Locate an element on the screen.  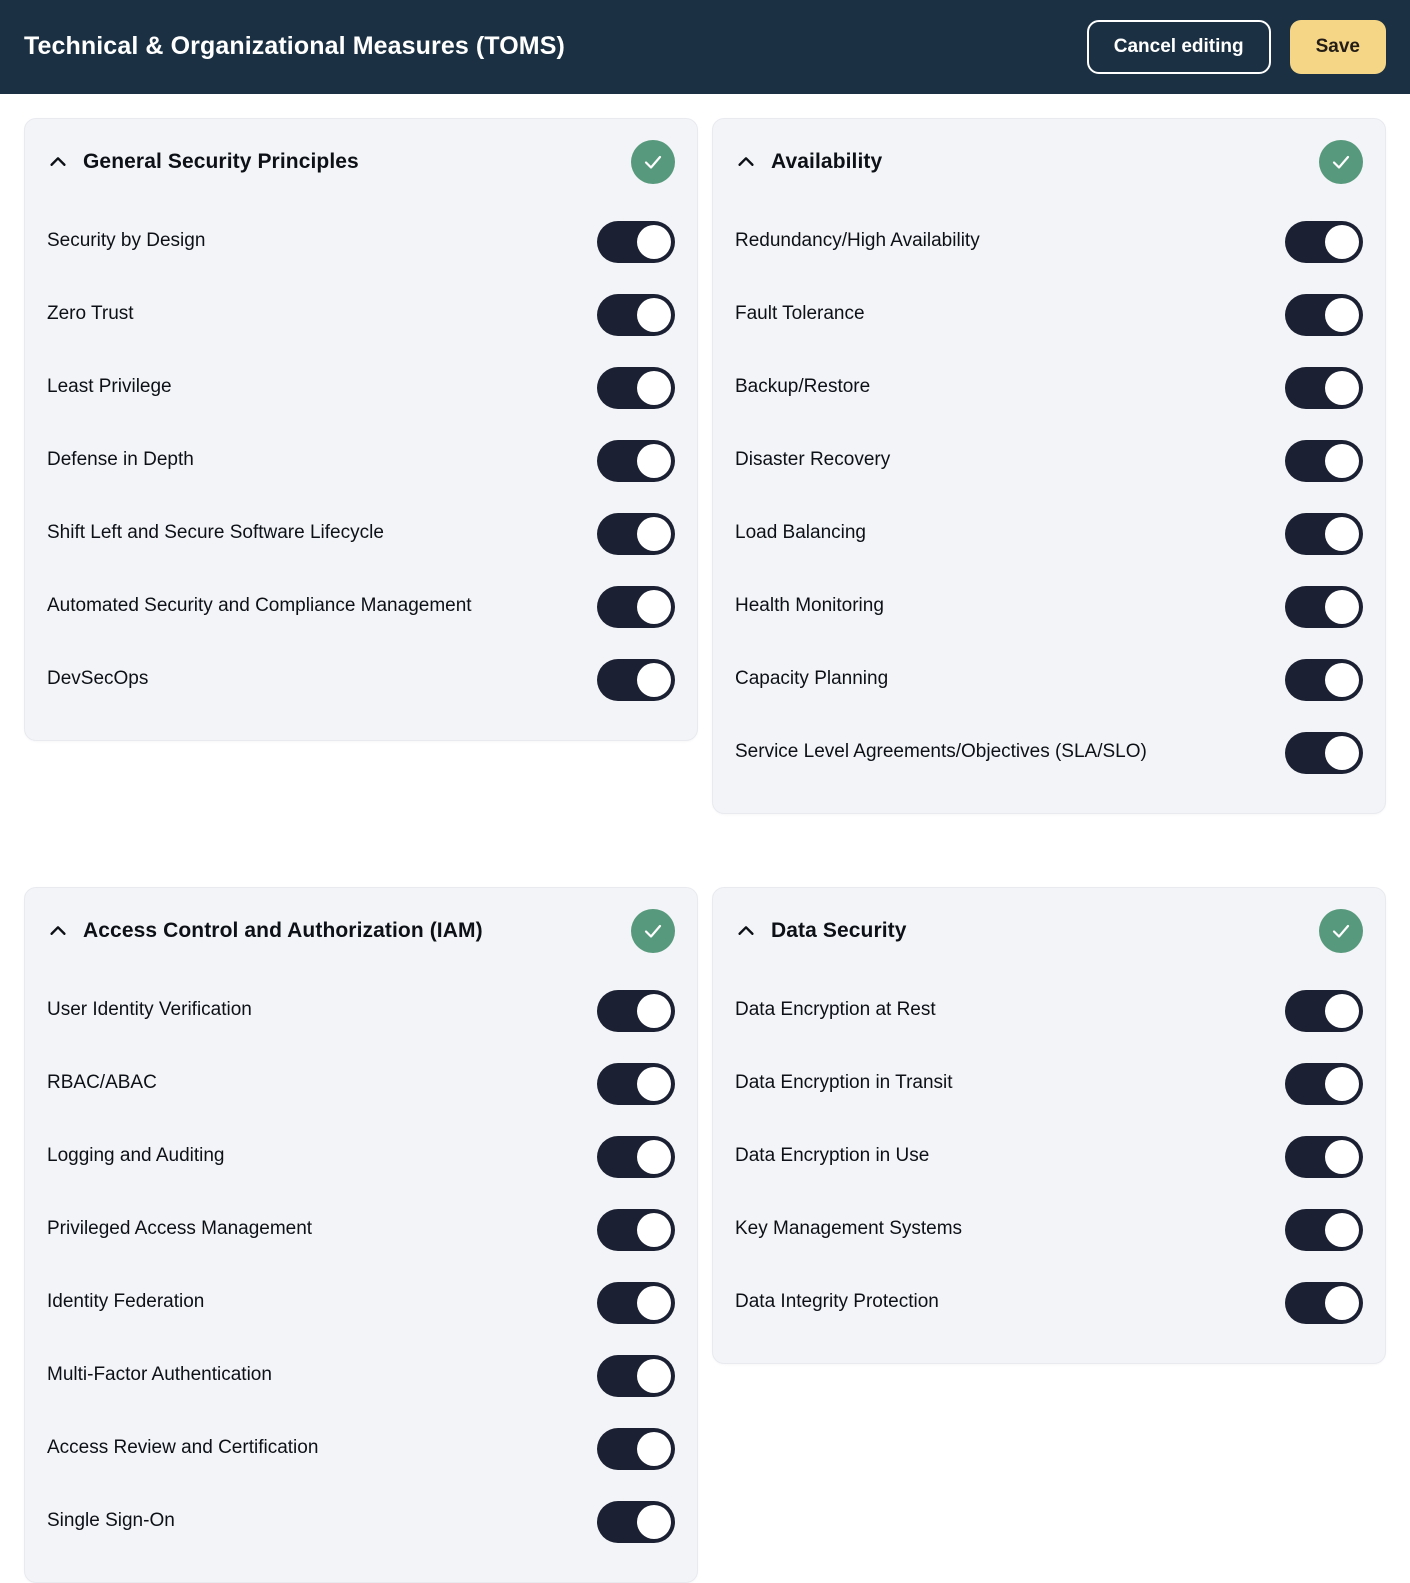
card-header-left: Access Control and Authorization (IAM) is located at coordinates (265, 930).